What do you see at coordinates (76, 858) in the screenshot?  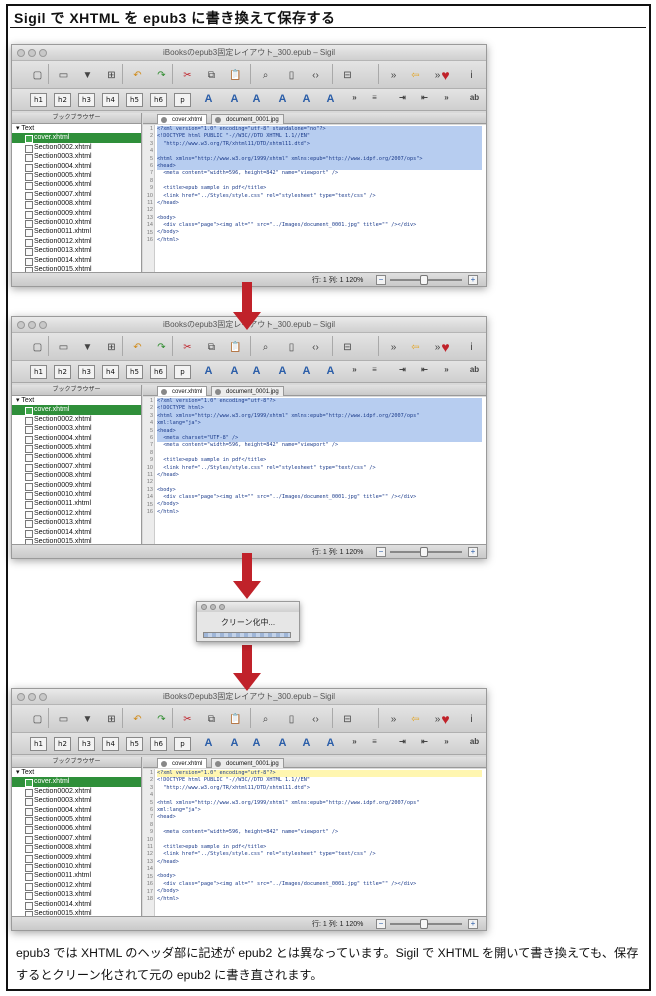 I see `file-item: Section0009.xhtml` at bounding box center [76, 858].